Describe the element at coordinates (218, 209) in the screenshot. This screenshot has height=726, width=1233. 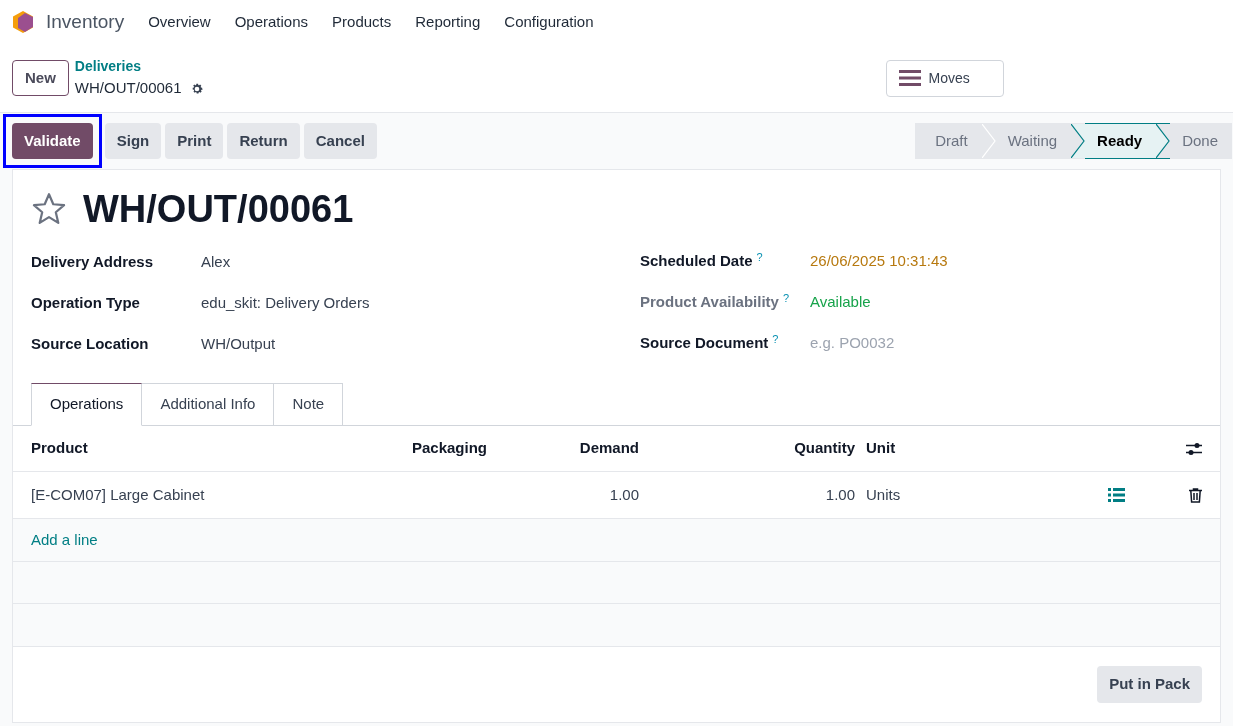
I see `record-title: WH/OUT/00061` at that location.